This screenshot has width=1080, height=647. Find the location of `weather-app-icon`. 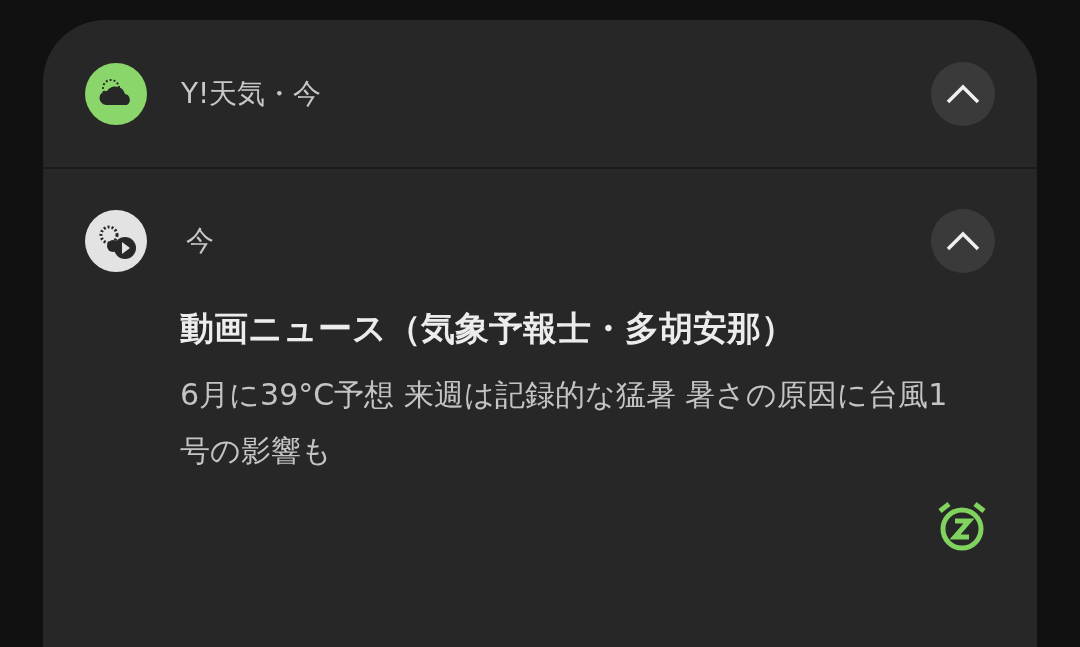

weather-app-icon is located at coordinates (116, 93).